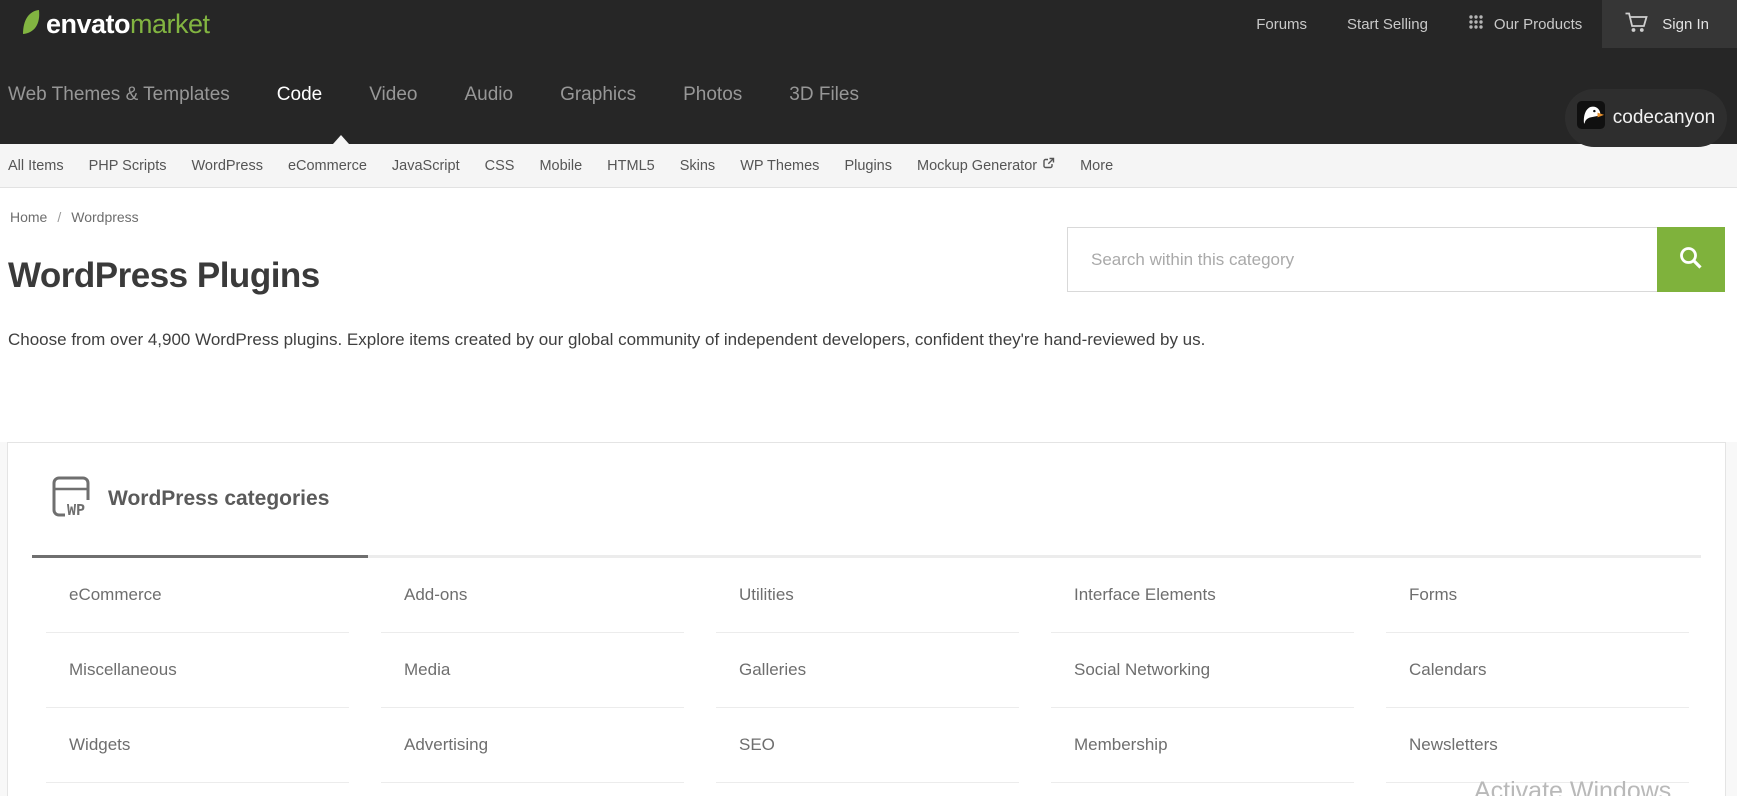  I want to click on wp-window-icon: WP, so click(72, 499).